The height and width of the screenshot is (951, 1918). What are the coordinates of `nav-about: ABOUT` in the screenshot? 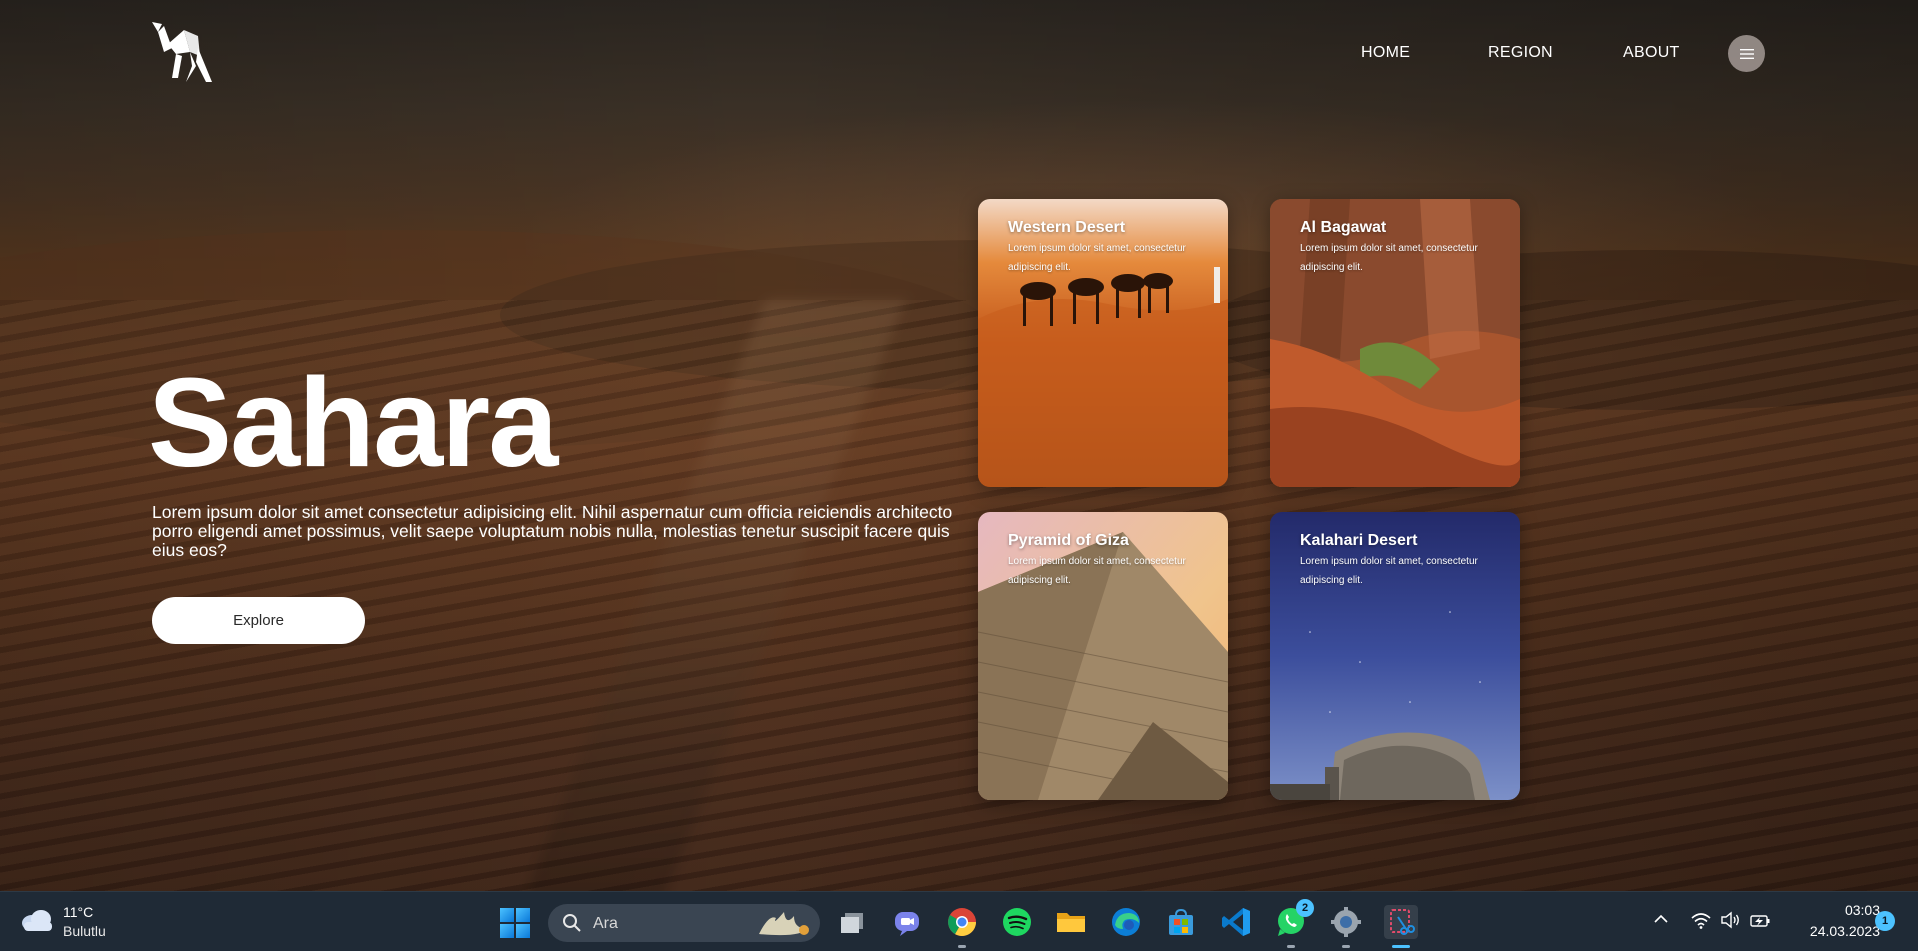 It's located at (1651, 53).